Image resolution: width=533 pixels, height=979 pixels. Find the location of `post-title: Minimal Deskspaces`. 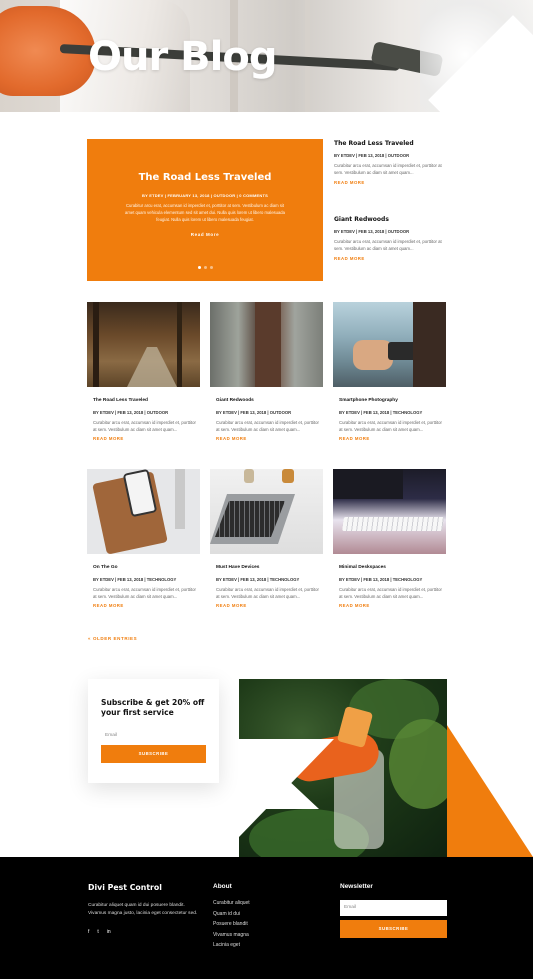

post-title: Minimal Deskspaces is located at coordinates (392, 567).